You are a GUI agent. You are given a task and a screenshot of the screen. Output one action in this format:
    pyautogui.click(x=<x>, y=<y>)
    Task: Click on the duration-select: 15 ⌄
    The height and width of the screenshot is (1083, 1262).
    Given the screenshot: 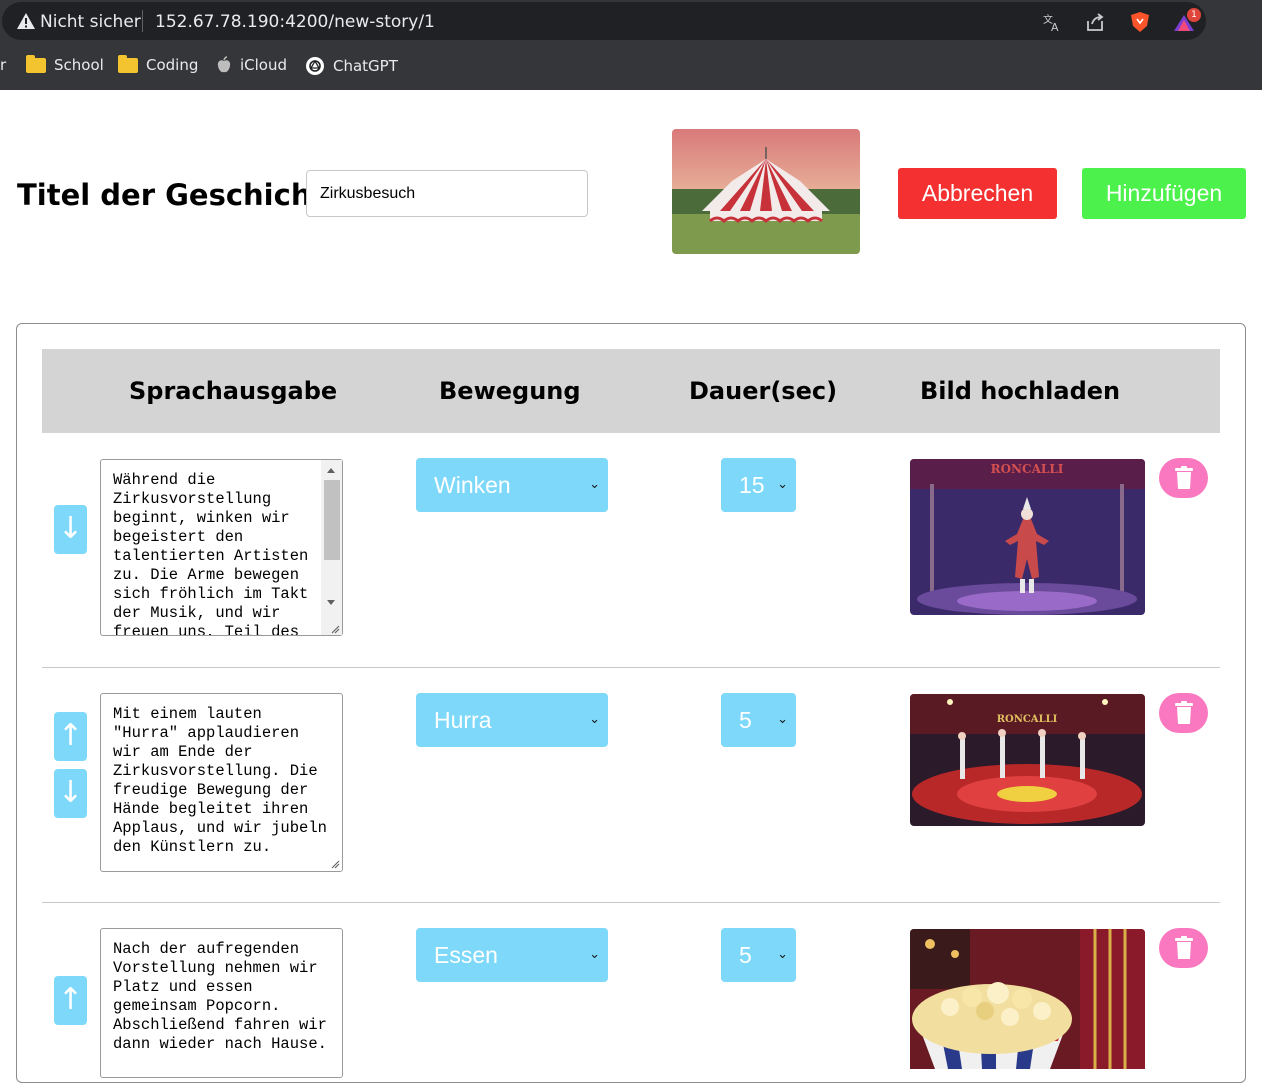 What is the action you would take?
    pyautogui.click(x=758, y=485)
    